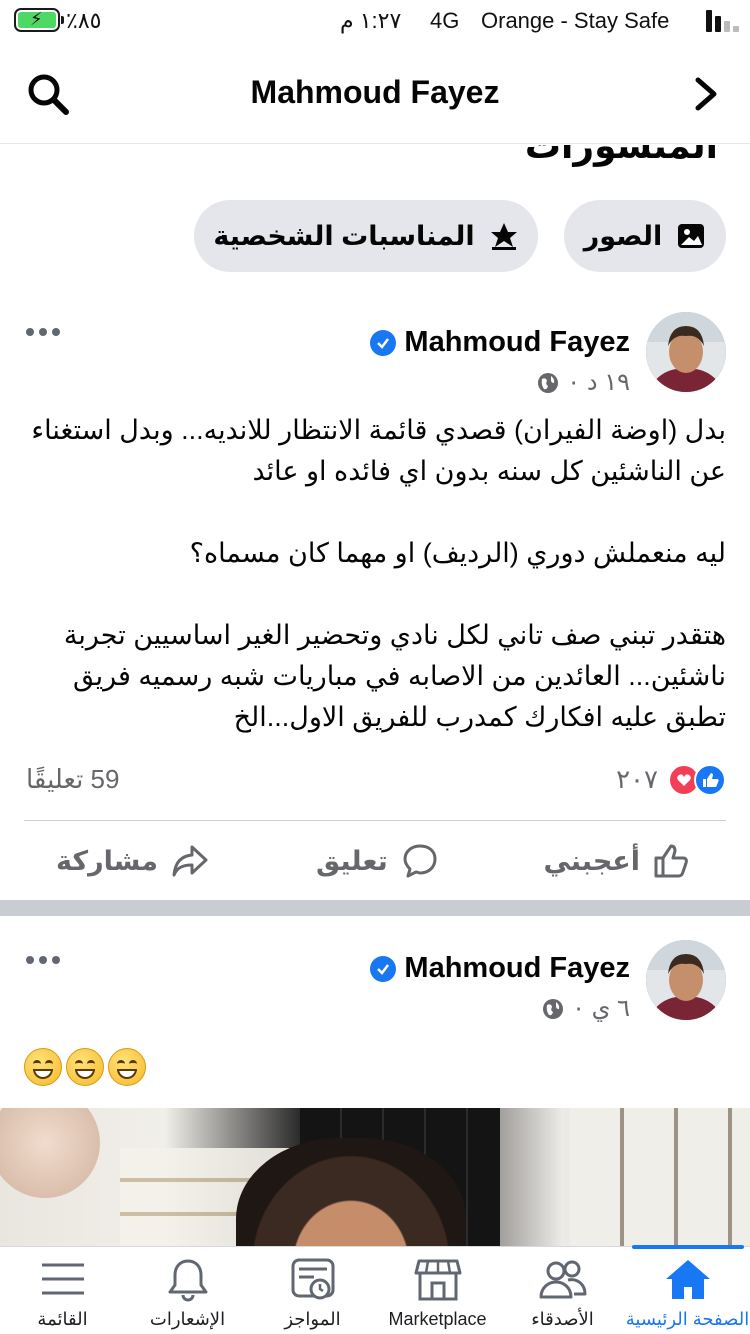  I want to click on reaction-count: ٢٠٧, so click(637, 779).